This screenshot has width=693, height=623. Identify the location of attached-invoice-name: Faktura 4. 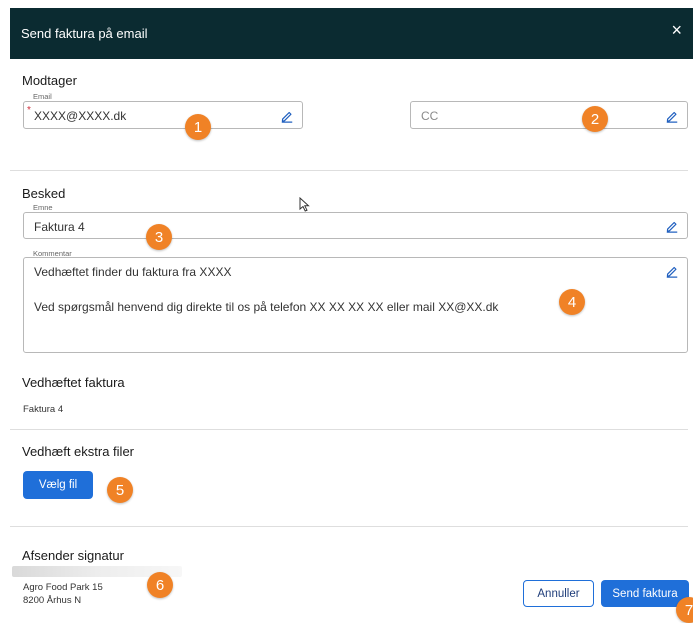
(43, 409).